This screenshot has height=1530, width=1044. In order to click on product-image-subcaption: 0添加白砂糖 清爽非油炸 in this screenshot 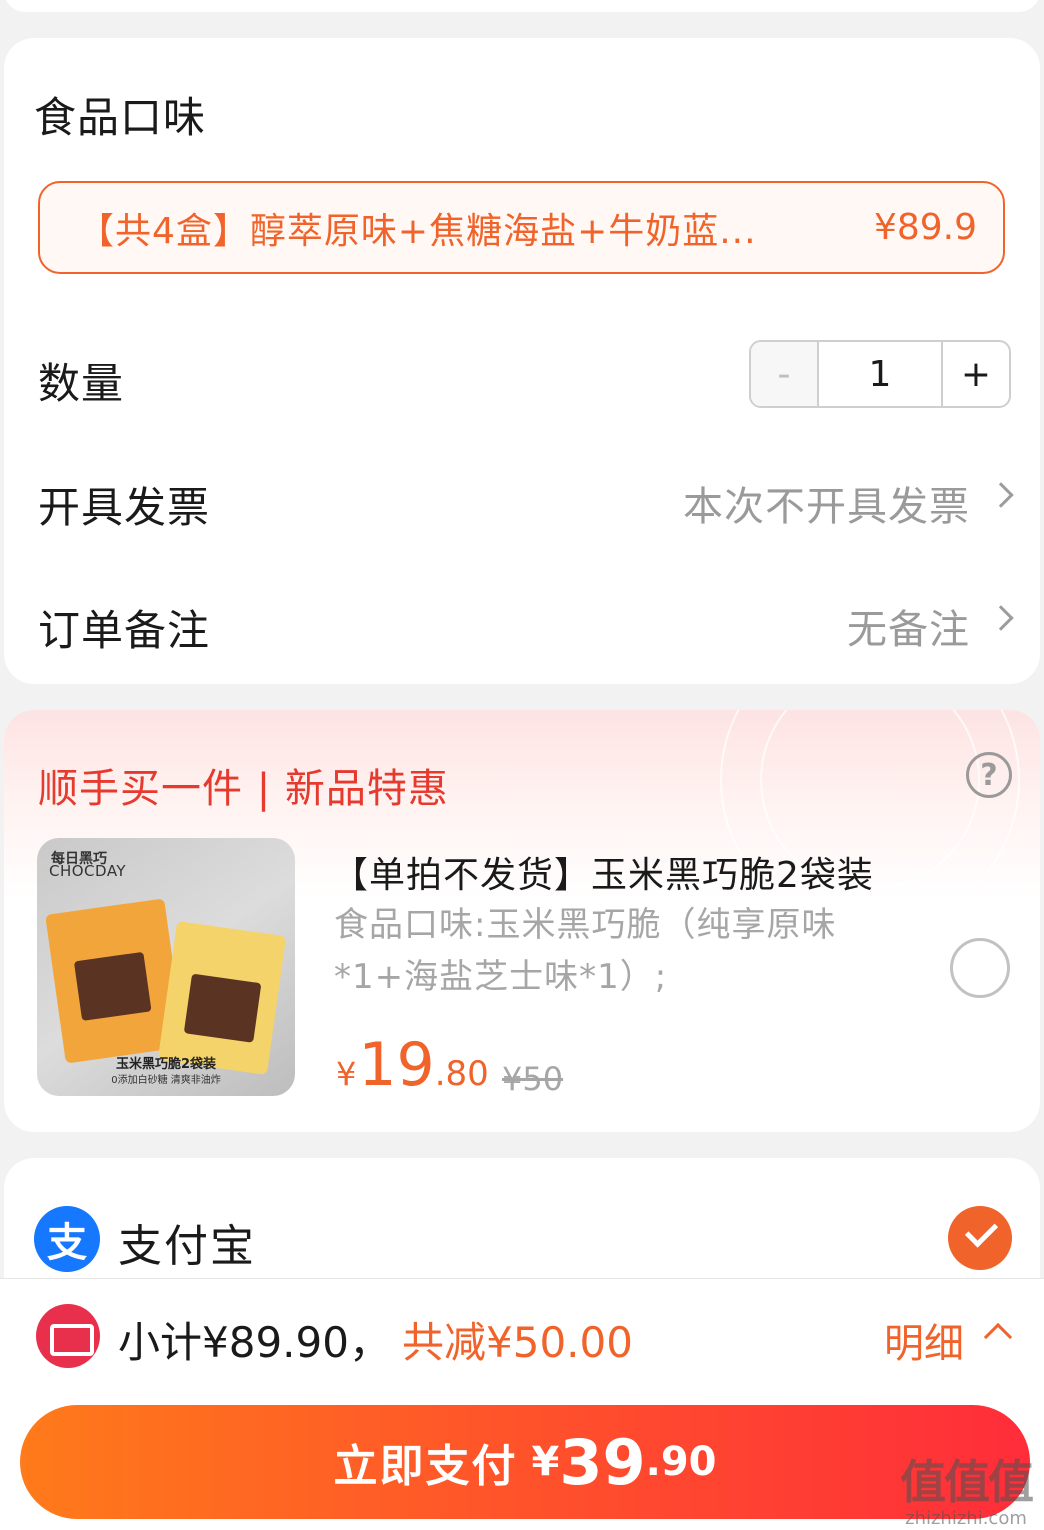, I will do `click(166, 1080)`.